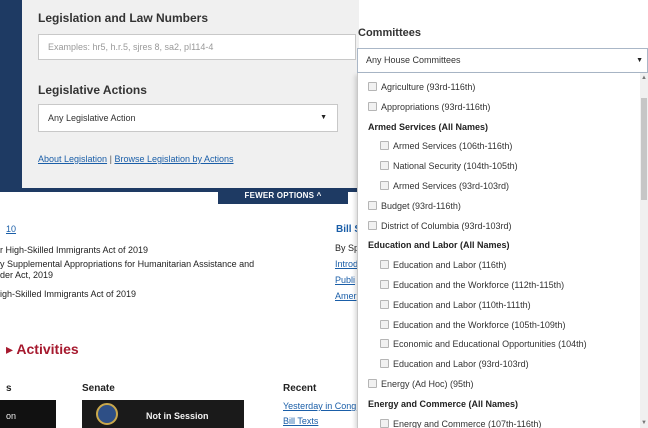 The height and width of the screenshot is (428, 648). Describe the element at coordinates (319, 406) in the screenshot. I see `recent-link-yesterday: Yesterday in Cong` at that location.